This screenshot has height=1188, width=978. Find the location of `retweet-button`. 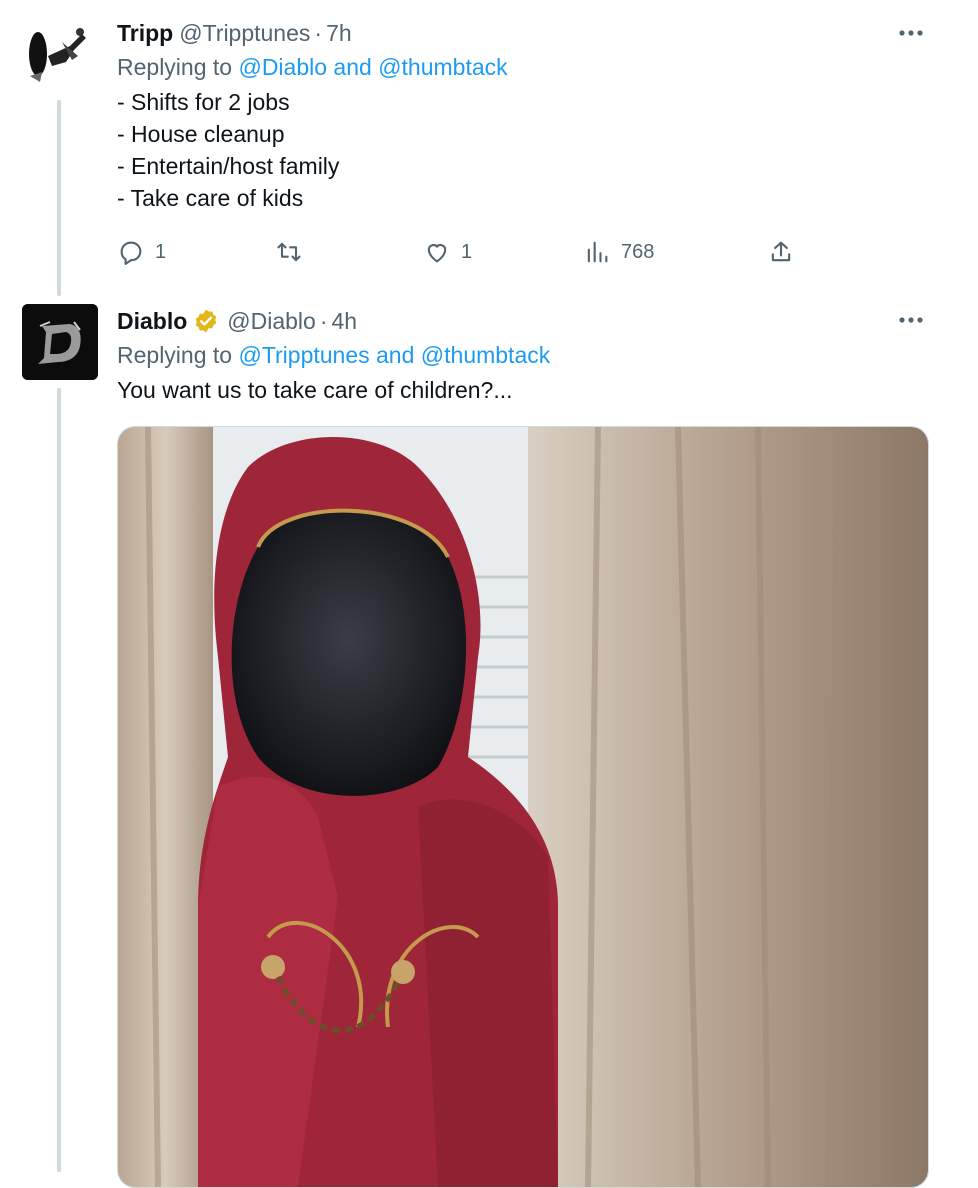

retweet-button is located at coordinates (294, 252).